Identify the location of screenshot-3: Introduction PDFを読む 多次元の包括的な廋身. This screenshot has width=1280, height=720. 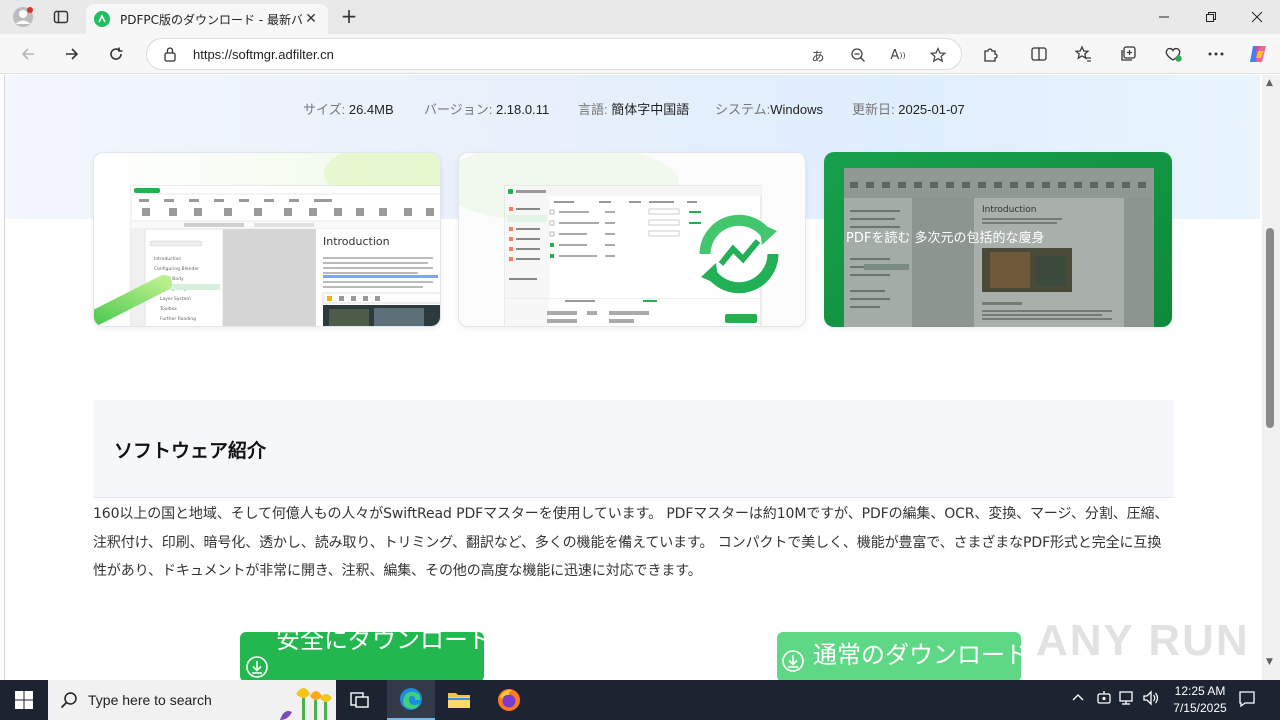
(998, 239).